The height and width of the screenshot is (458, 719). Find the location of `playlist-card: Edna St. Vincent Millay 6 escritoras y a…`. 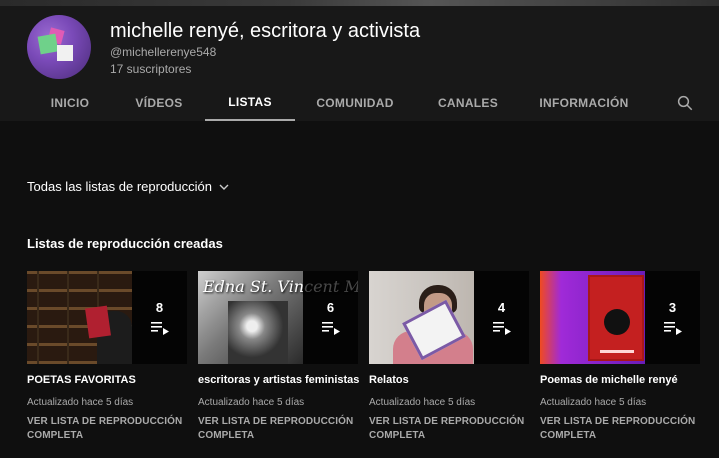

playlist-card: Edna St. Vincent Millay 6 escritoras y a… is located at coordinates (278, 357).